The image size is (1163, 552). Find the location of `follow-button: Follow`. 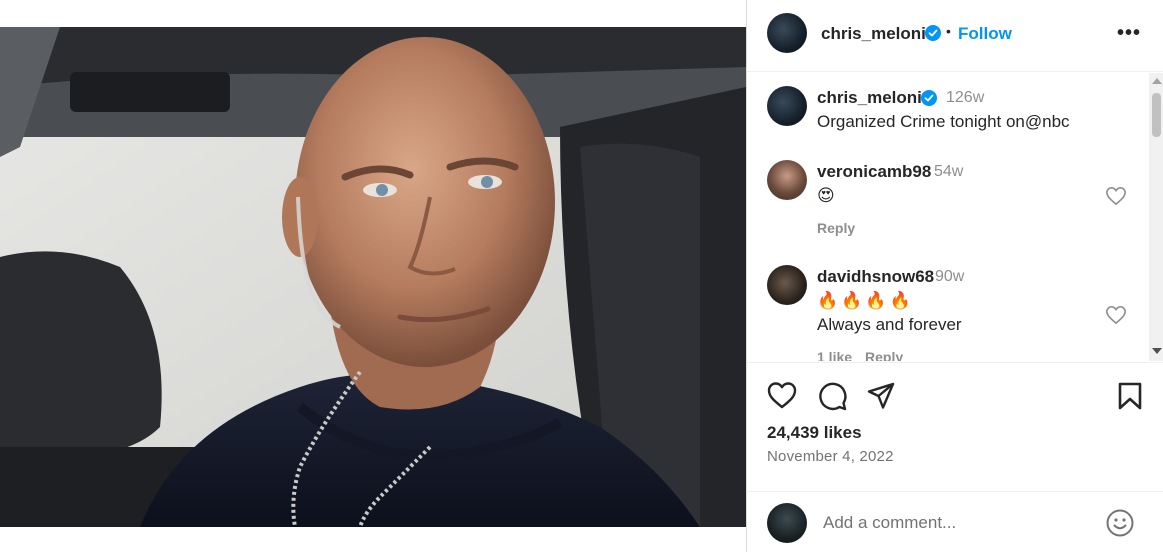

follow-button: Follow is located at coordinates (985, 34).